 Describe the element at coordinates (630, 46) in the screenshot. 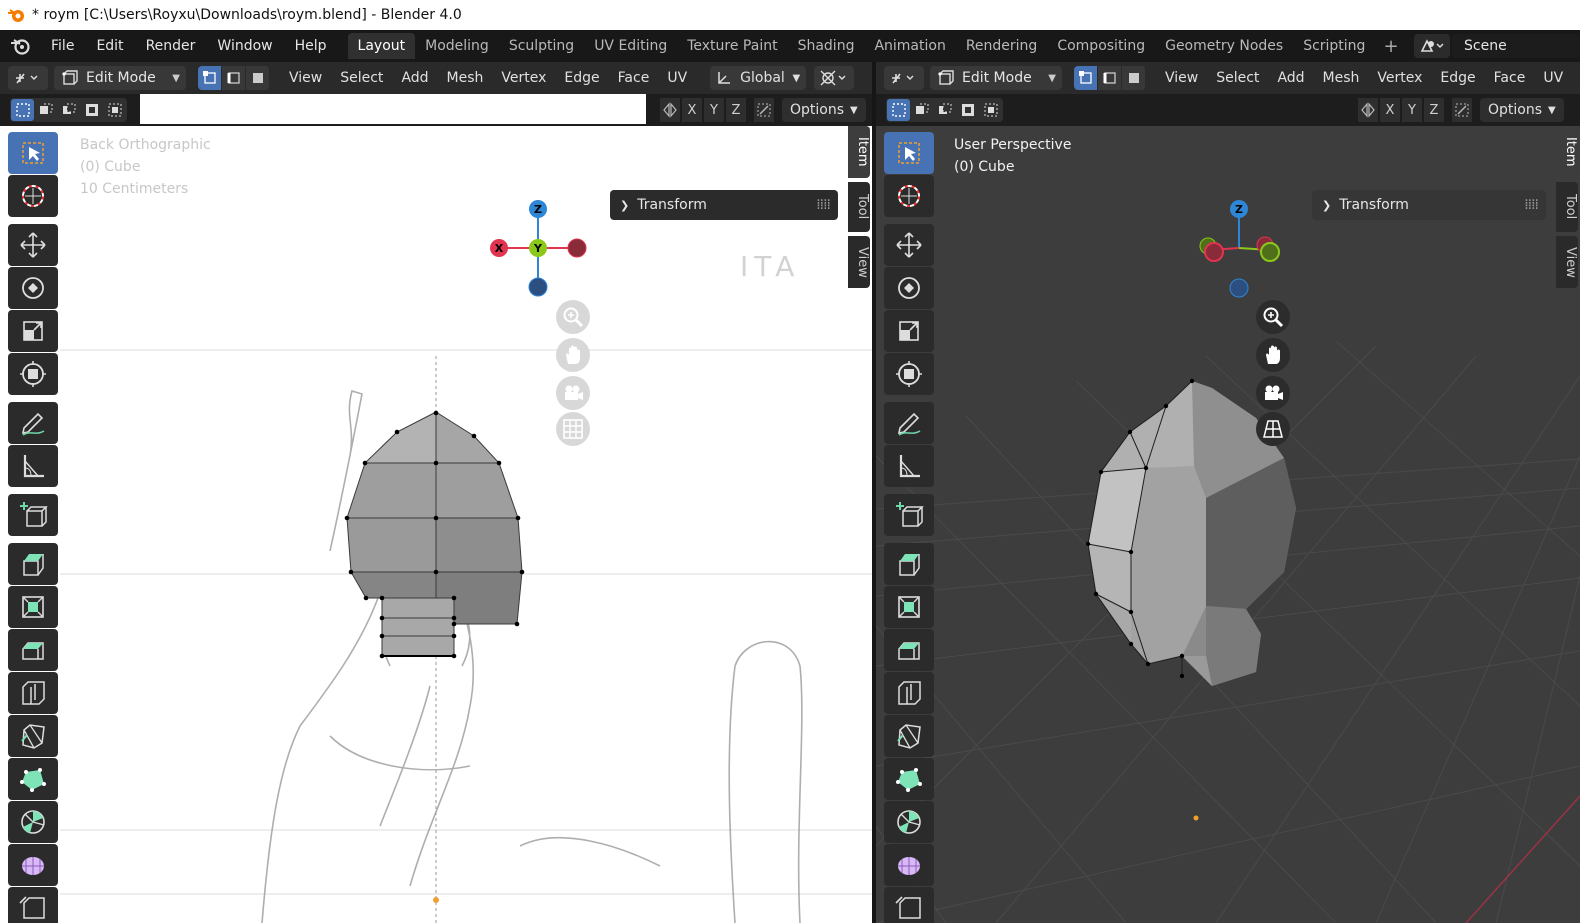

I see `tab-uv-editing: UV Editing` at that location.